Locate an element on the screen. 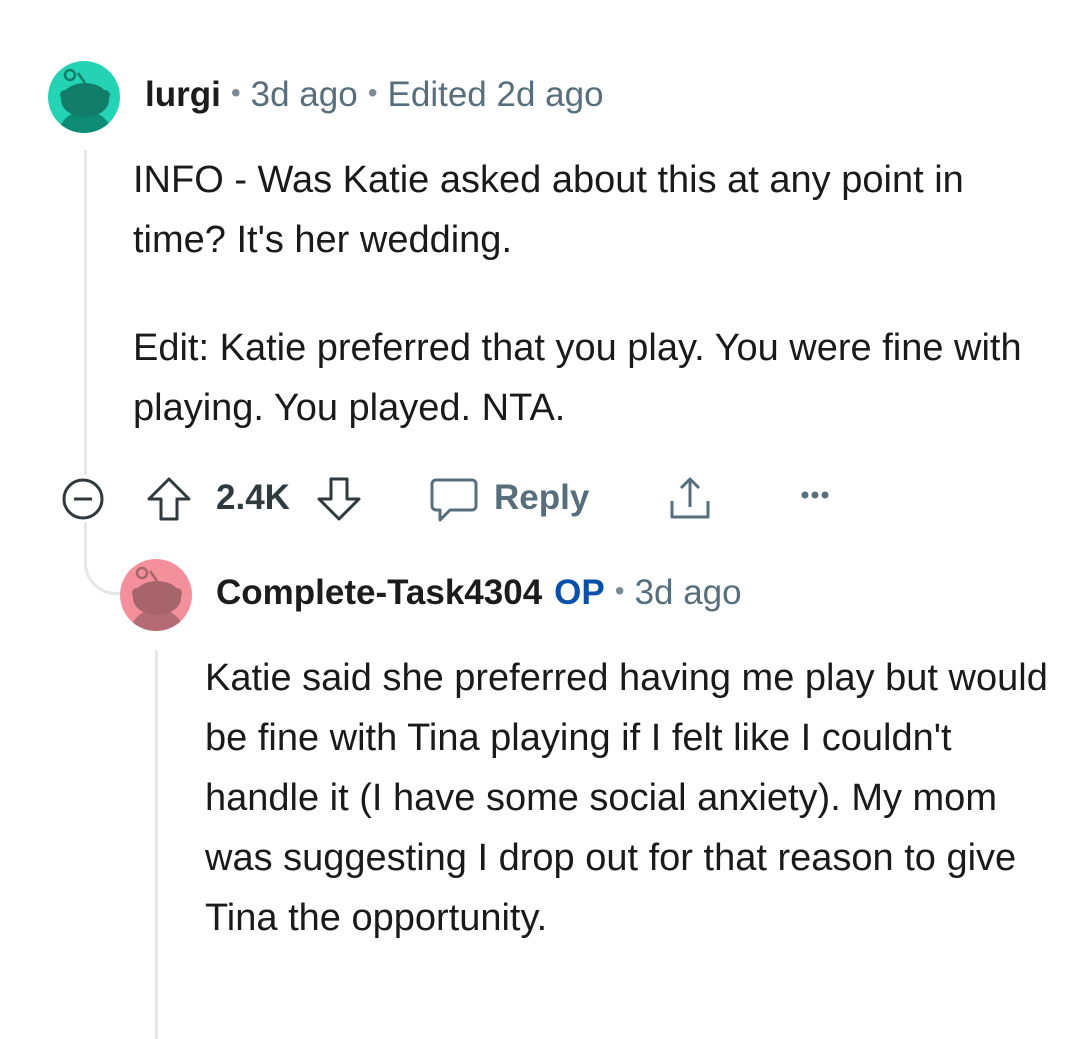 This screenshot has height=1039, width=1079. collapse-button is located at coordinates (83, 499).